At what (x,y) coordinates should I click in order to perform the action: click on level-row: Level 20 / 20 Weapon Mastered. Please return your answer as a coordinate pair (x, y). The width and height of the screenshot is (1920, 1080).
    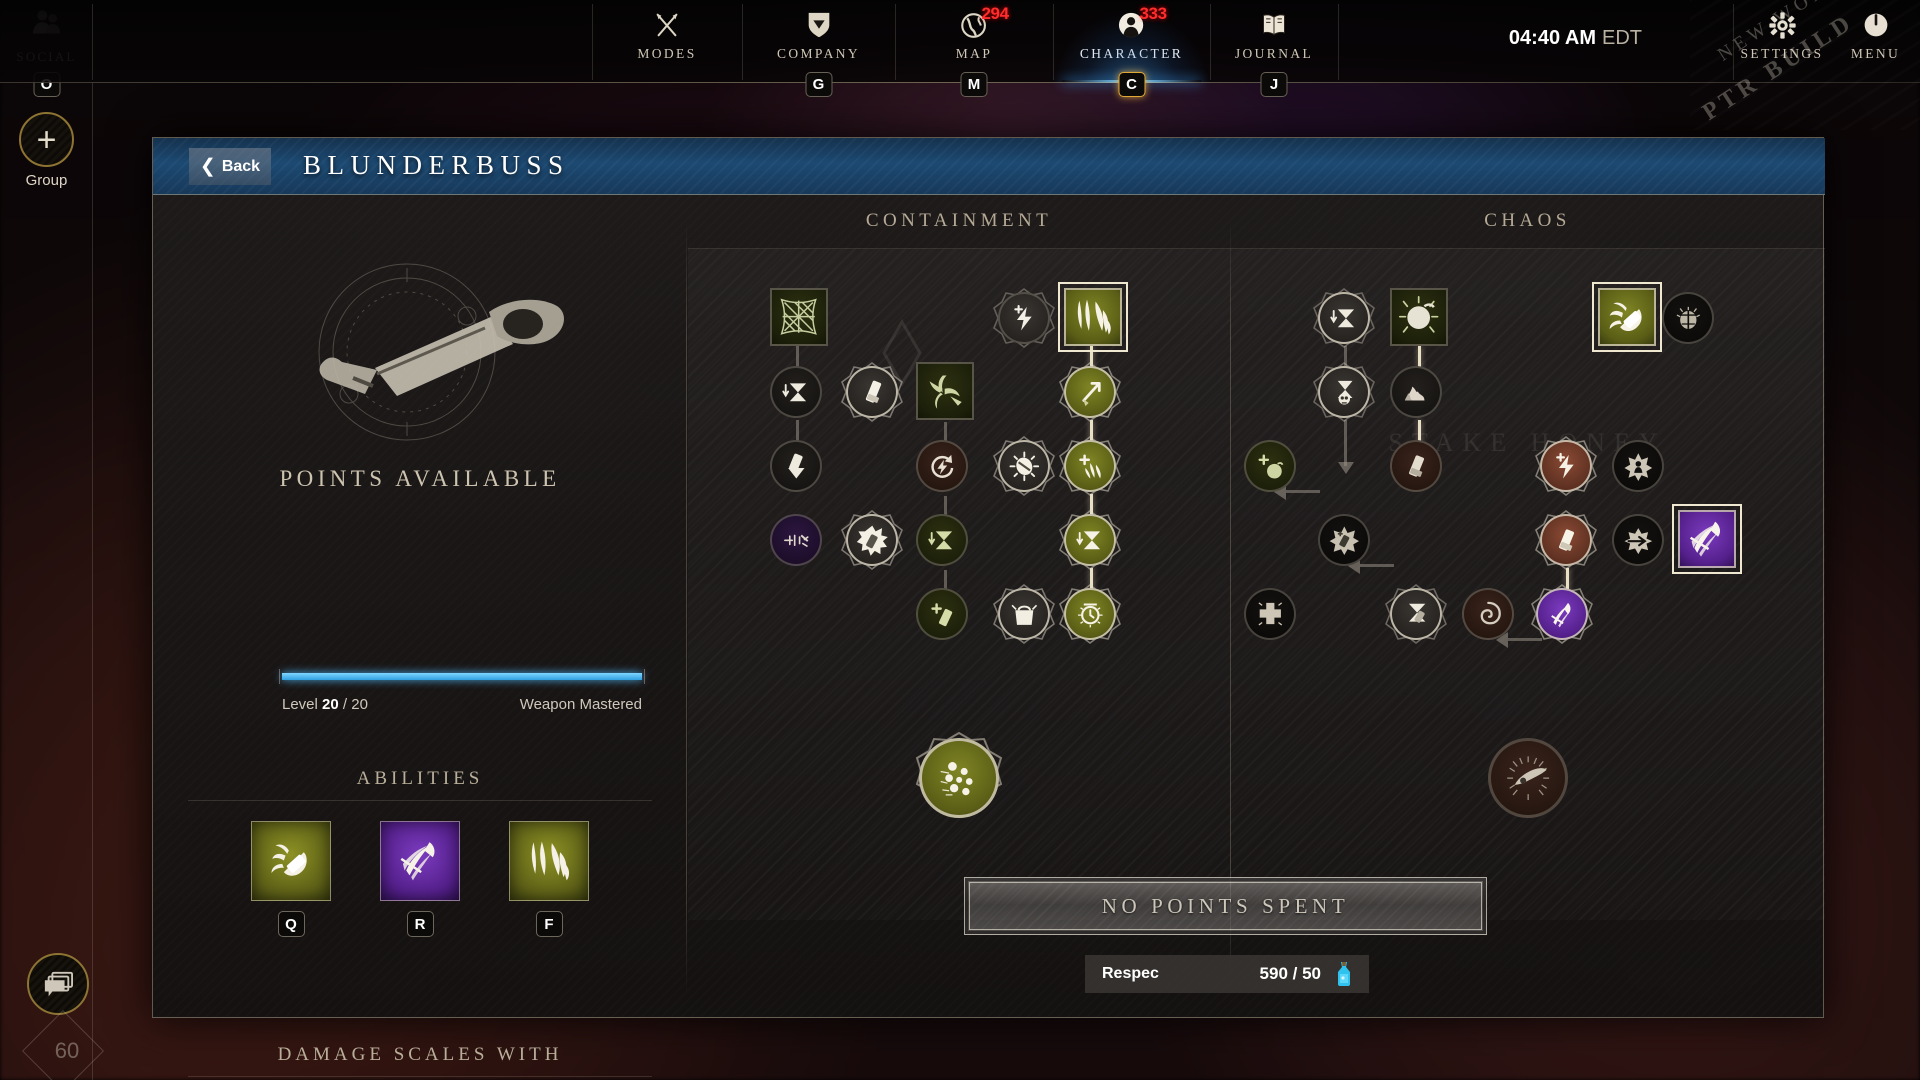
    Looking at the image, I should click on (462, 707).